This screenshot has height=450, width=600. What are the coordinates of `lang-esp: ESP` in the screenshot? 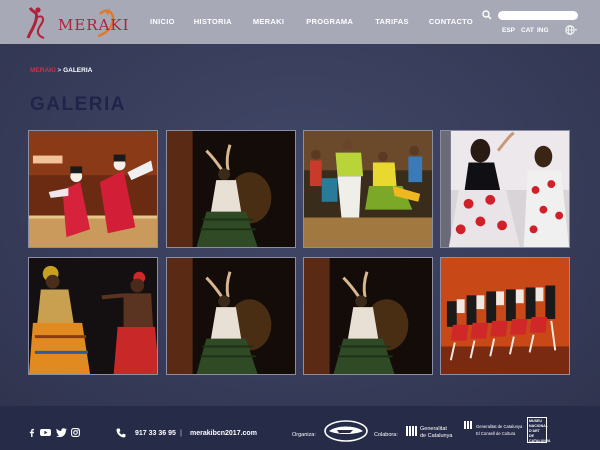 It's located at (508, 30).